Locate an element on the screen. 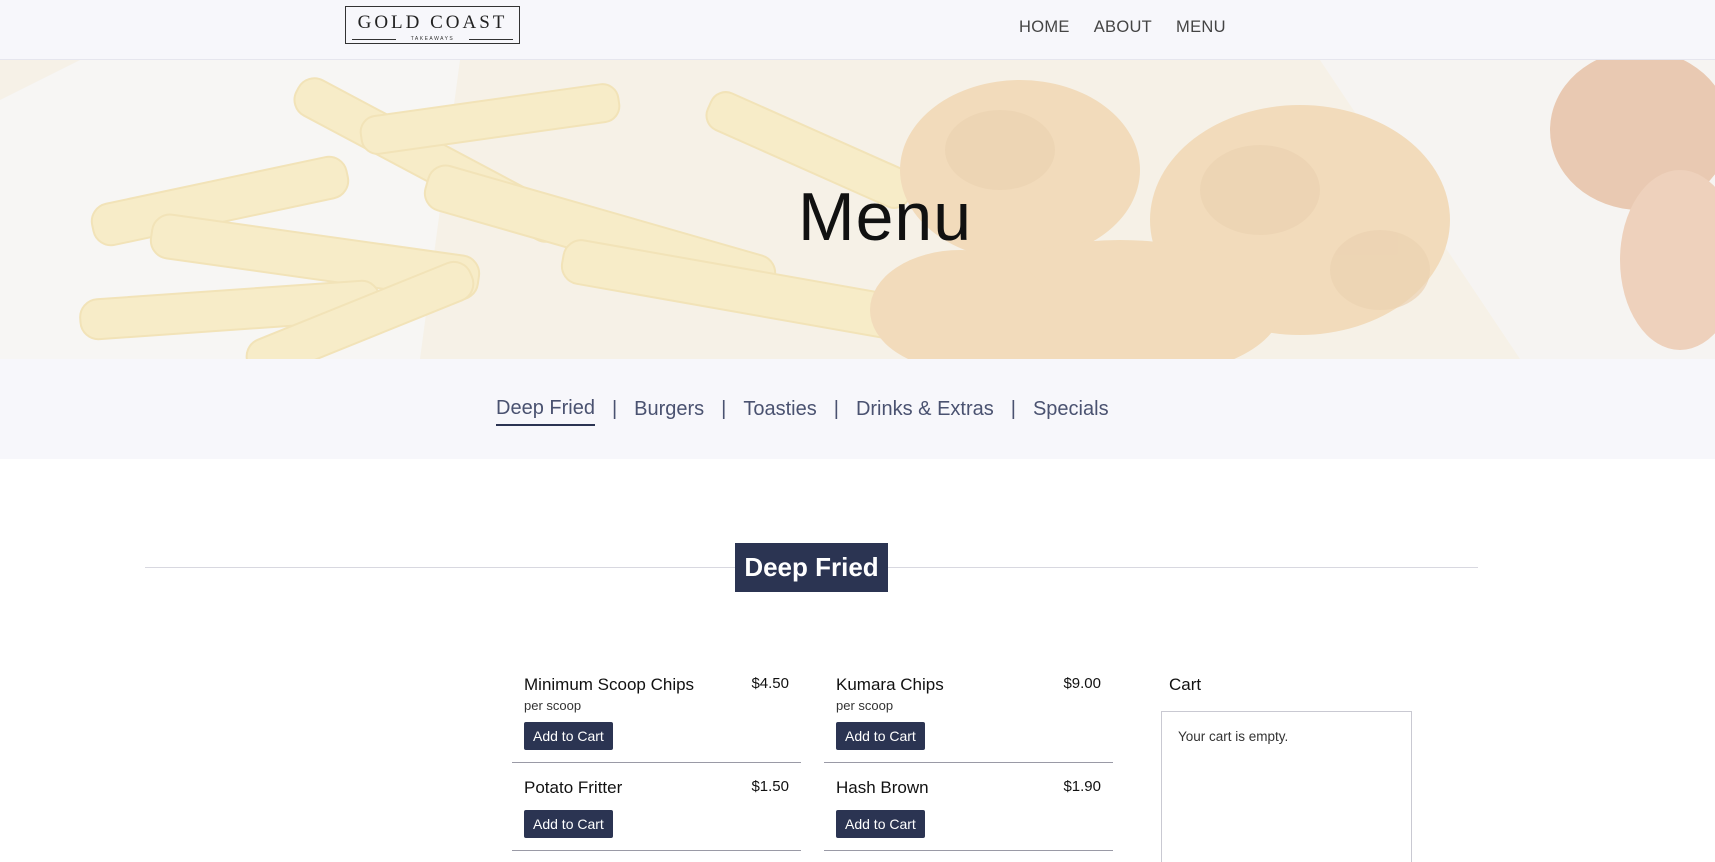 Image resolution: width=1715 pixels, height=862 pixels. tab-drinks-extras: Drinks & Extras is located at coordinates (925, 411).